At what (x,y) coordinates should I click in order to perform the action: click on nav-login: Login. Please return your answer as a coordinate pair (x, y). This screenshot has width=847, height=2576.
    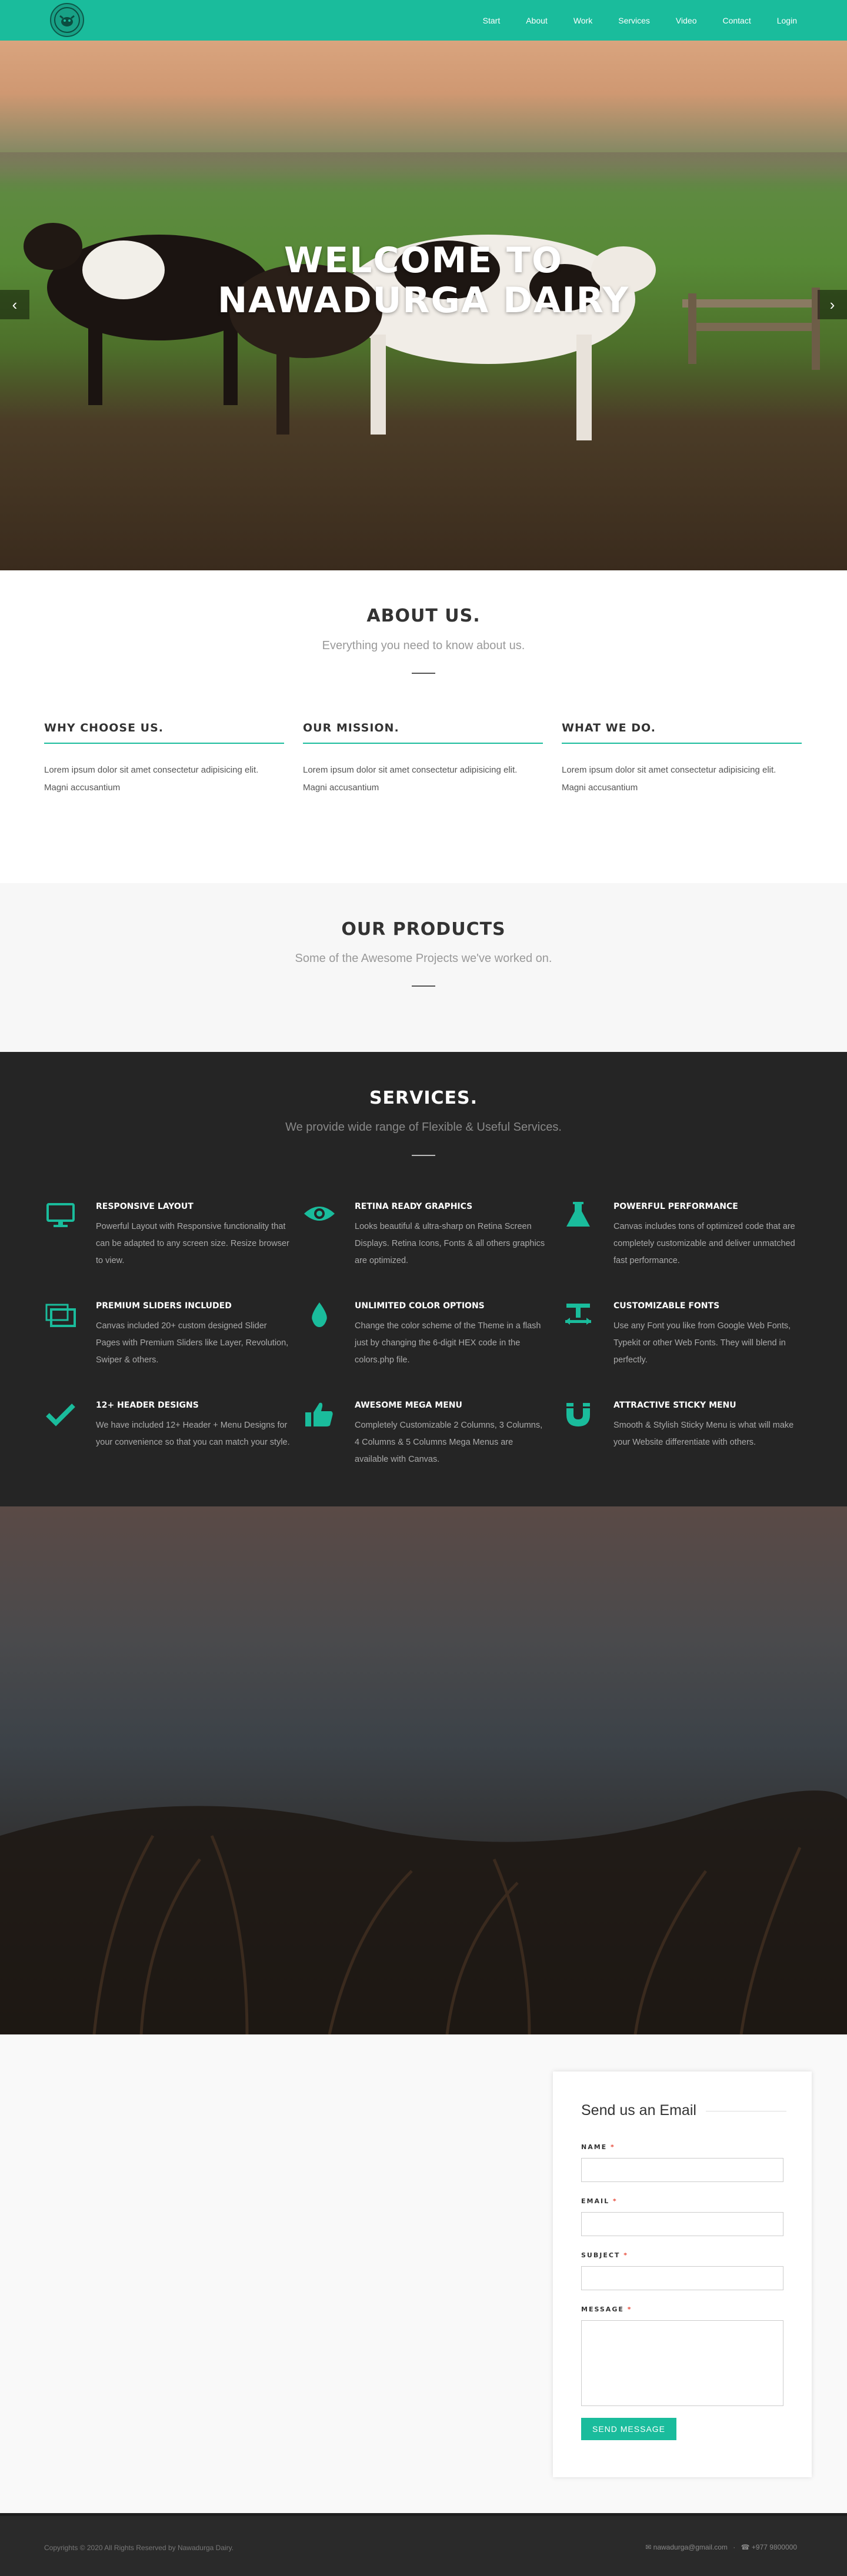
    Looking at the image, I should click on (787, 20).